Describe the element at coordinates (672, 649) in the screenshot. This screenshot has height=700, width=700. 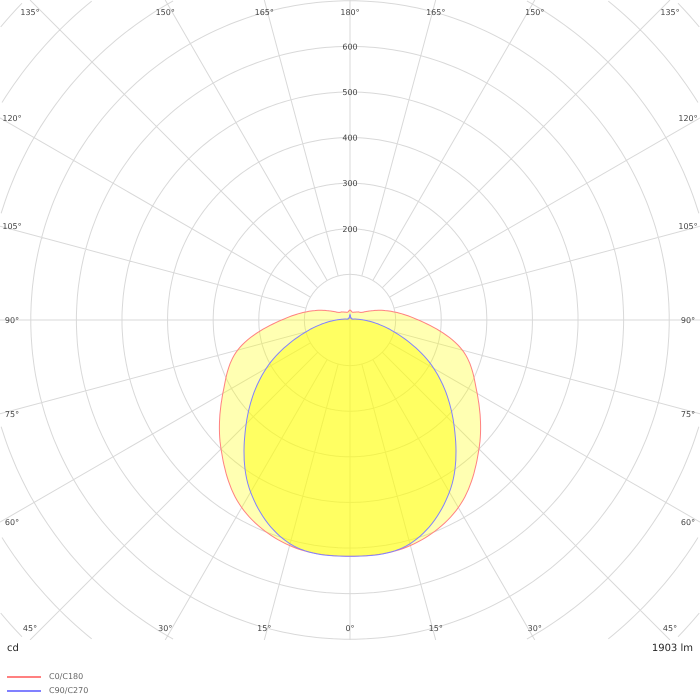
I see `luminous-flux-label: 1903 lm` at that location.